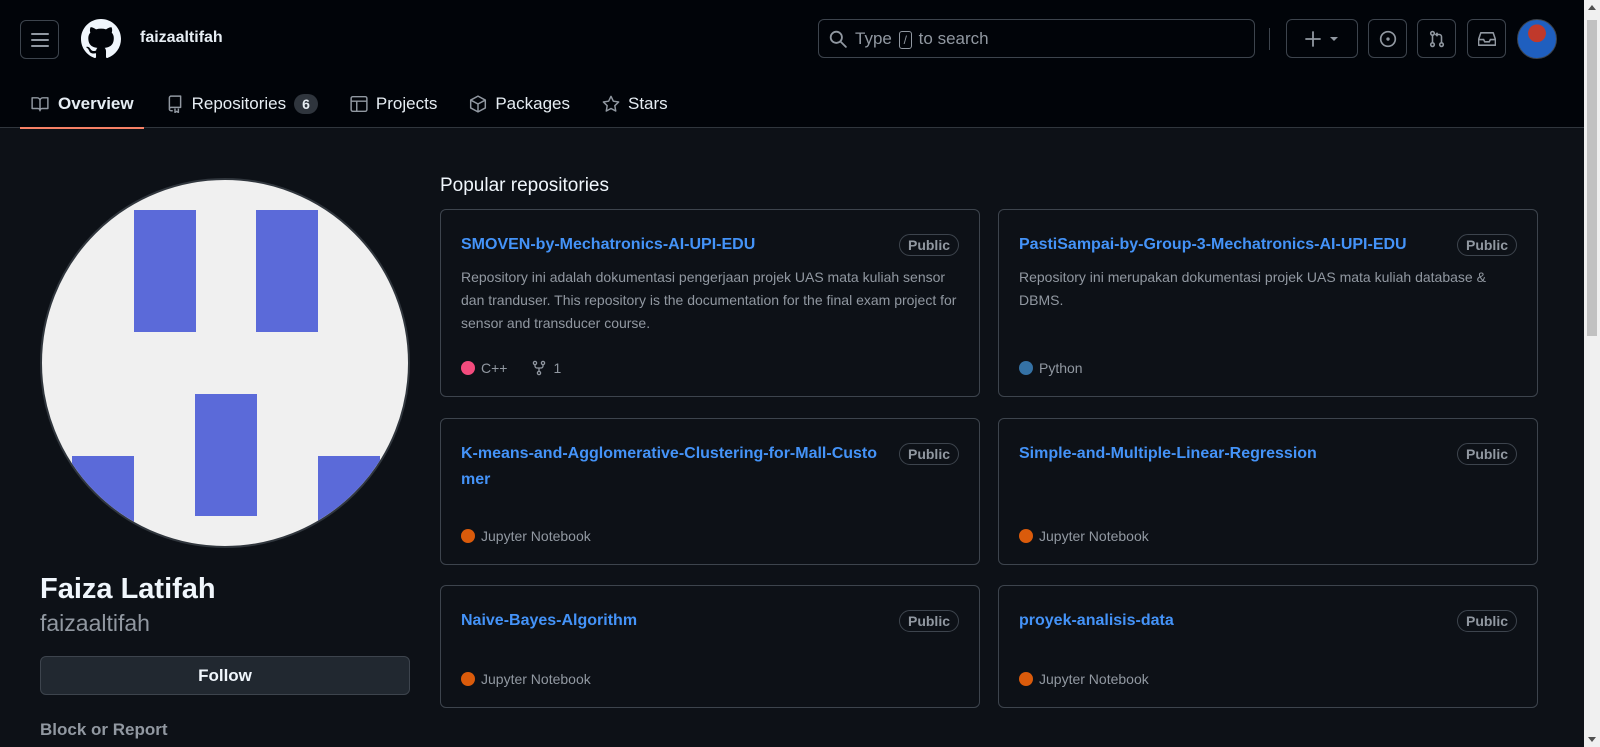 Image resolution: width=1600 pixels, height=747 pixels. I want to click on tab-packages-label: Packages, so click(532, 103).